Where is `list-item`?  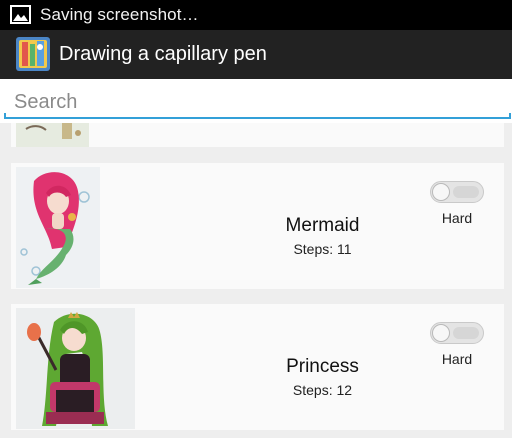
list-item is located at coordinates (257, 135).